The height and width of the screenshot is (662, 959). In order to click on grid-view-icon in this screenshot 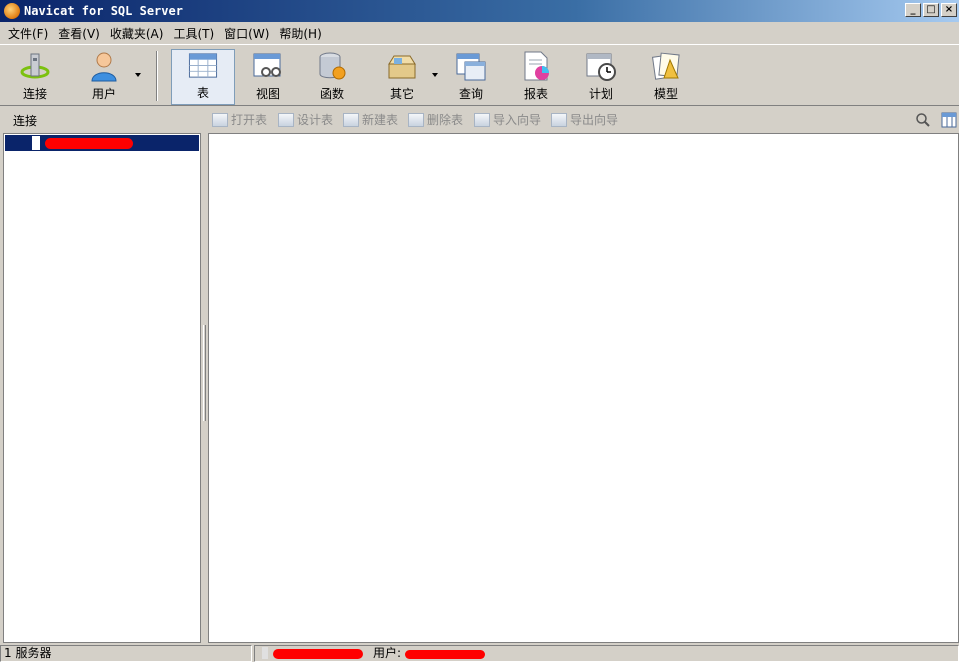, I will do `click(949, 120)`.